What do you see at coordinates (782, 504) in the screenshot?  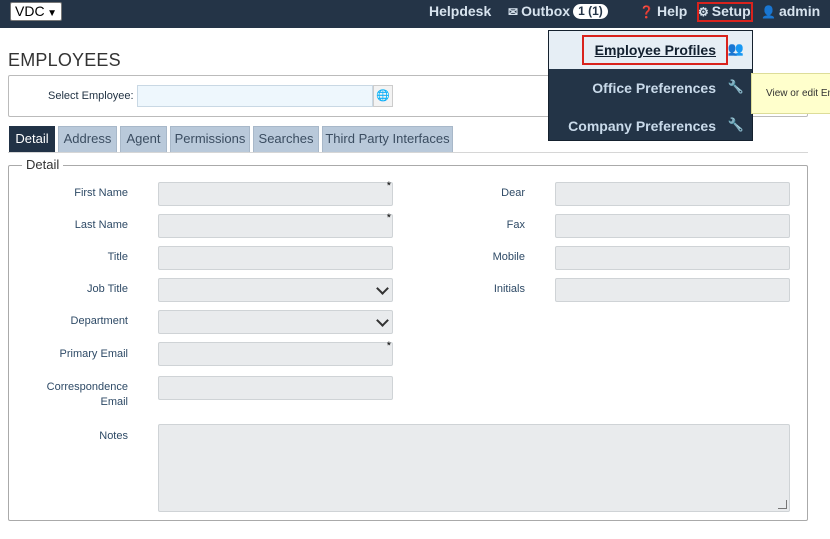 I see `resize-handle-icon` at bounding box center [782, 504].